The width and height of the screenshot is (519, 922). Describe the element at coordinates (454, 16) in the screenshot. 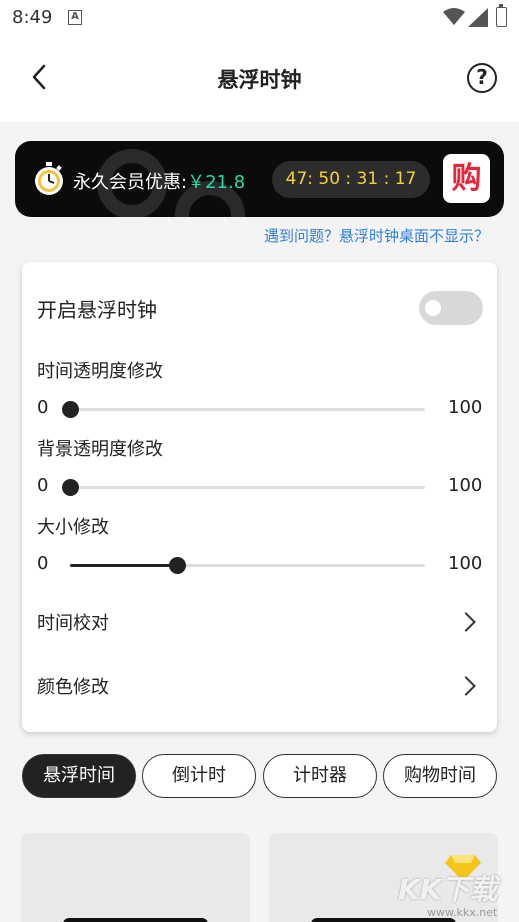

I see `wifi-icon` at that location.